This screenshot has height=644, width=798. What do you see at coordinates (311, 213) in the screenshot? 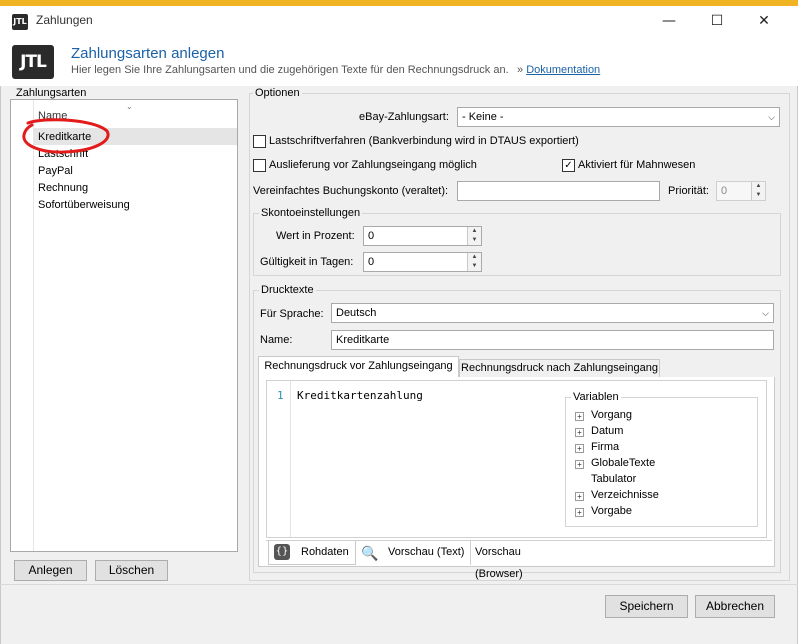
I see `skonto-group-label: Skontoeinstellungen` at bounding box center [311, 213].